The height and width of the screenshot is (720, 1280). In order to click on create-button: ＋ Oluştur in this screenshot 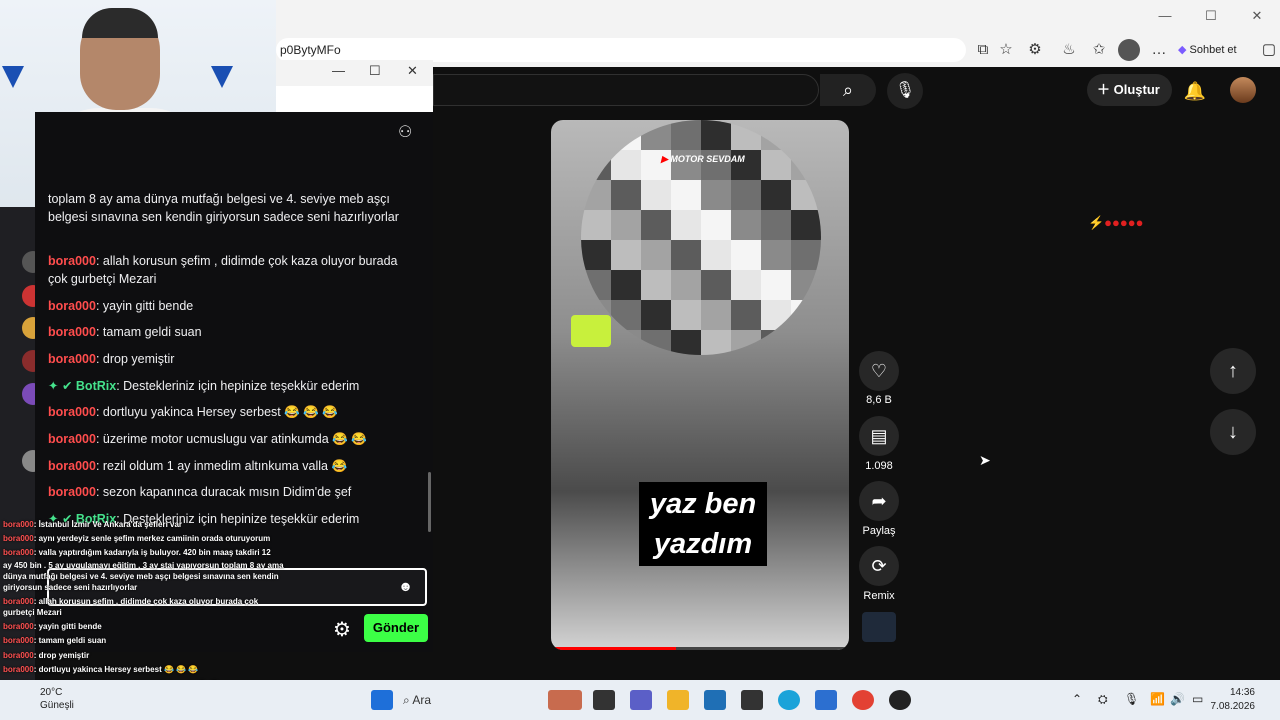, I will do `click(1129, 90)`.